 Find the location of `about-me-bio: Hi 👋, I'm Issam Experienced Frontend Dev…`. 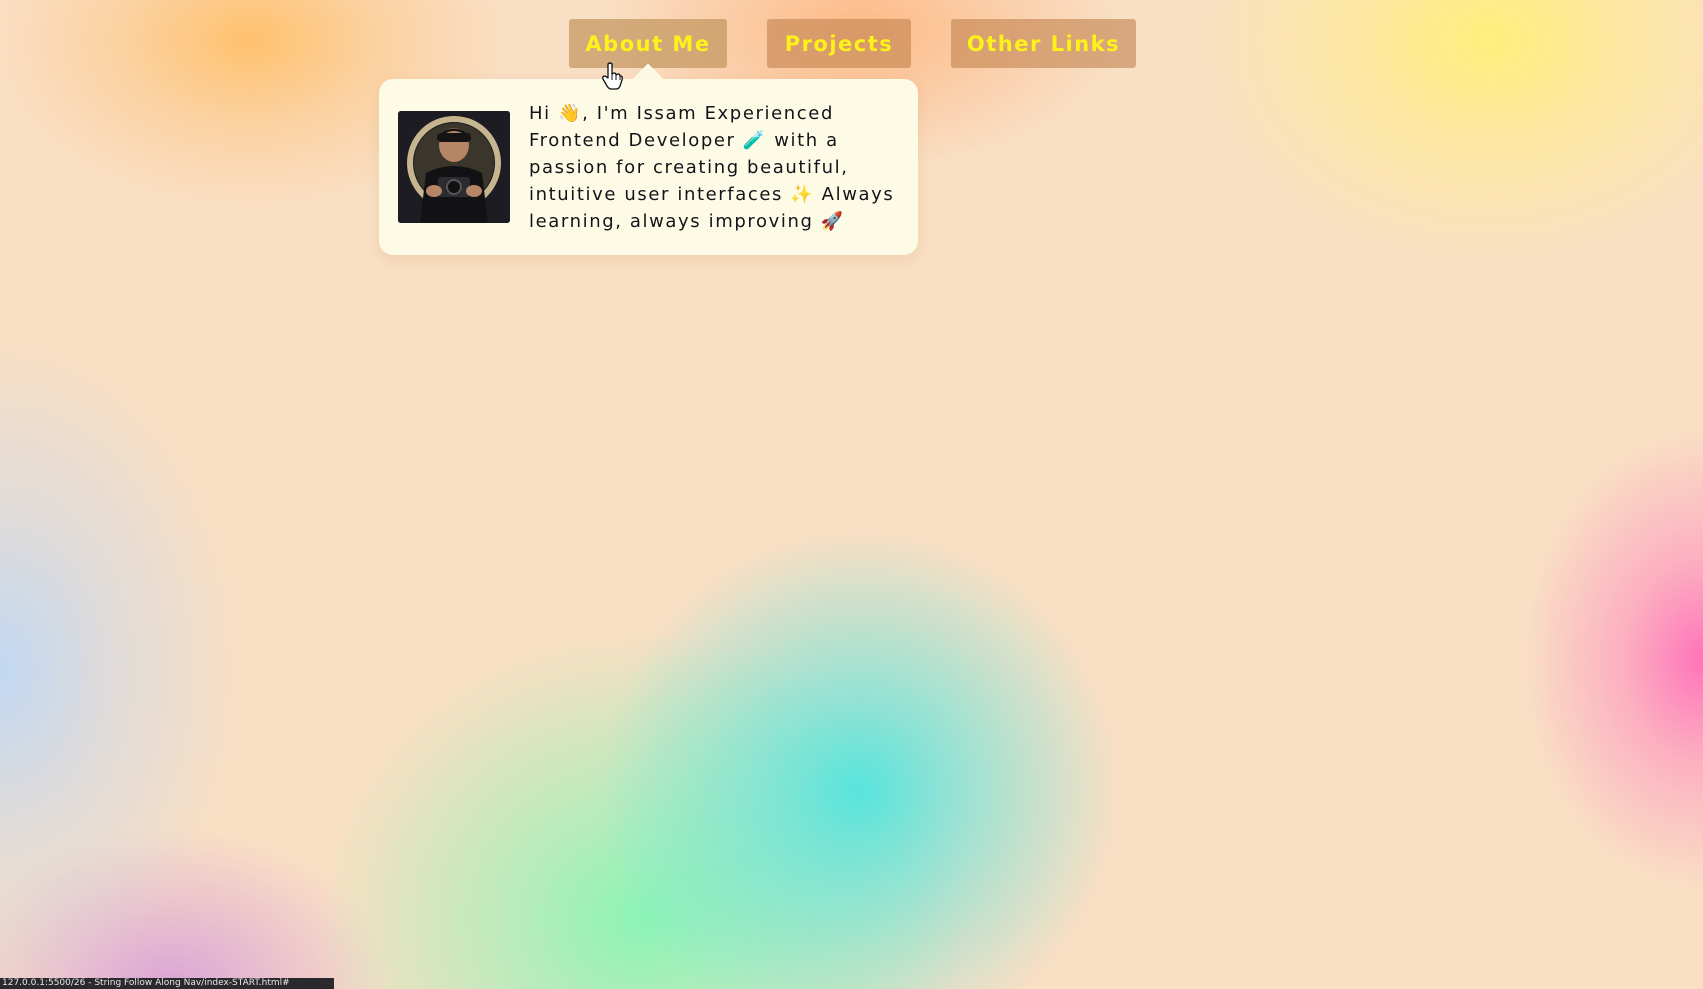

about-me-bio: Hi 👋, I'm Issam Experienced Frontend Dev… is located at coordinates (712, 167).